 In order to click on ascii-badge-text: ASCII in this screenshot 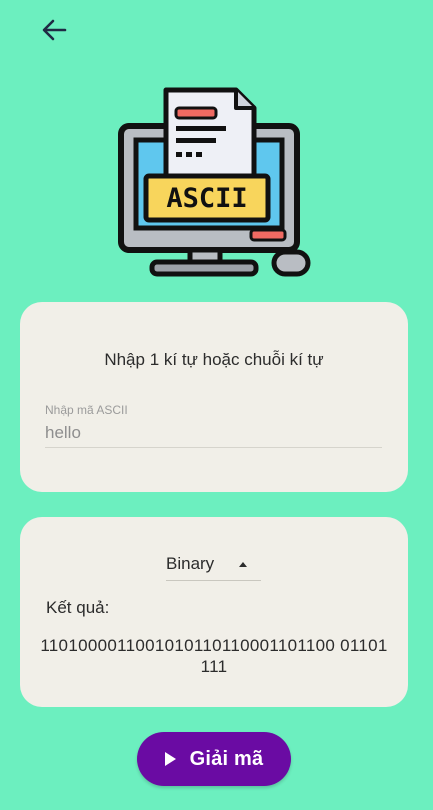, I will do `click(206, 198)`.